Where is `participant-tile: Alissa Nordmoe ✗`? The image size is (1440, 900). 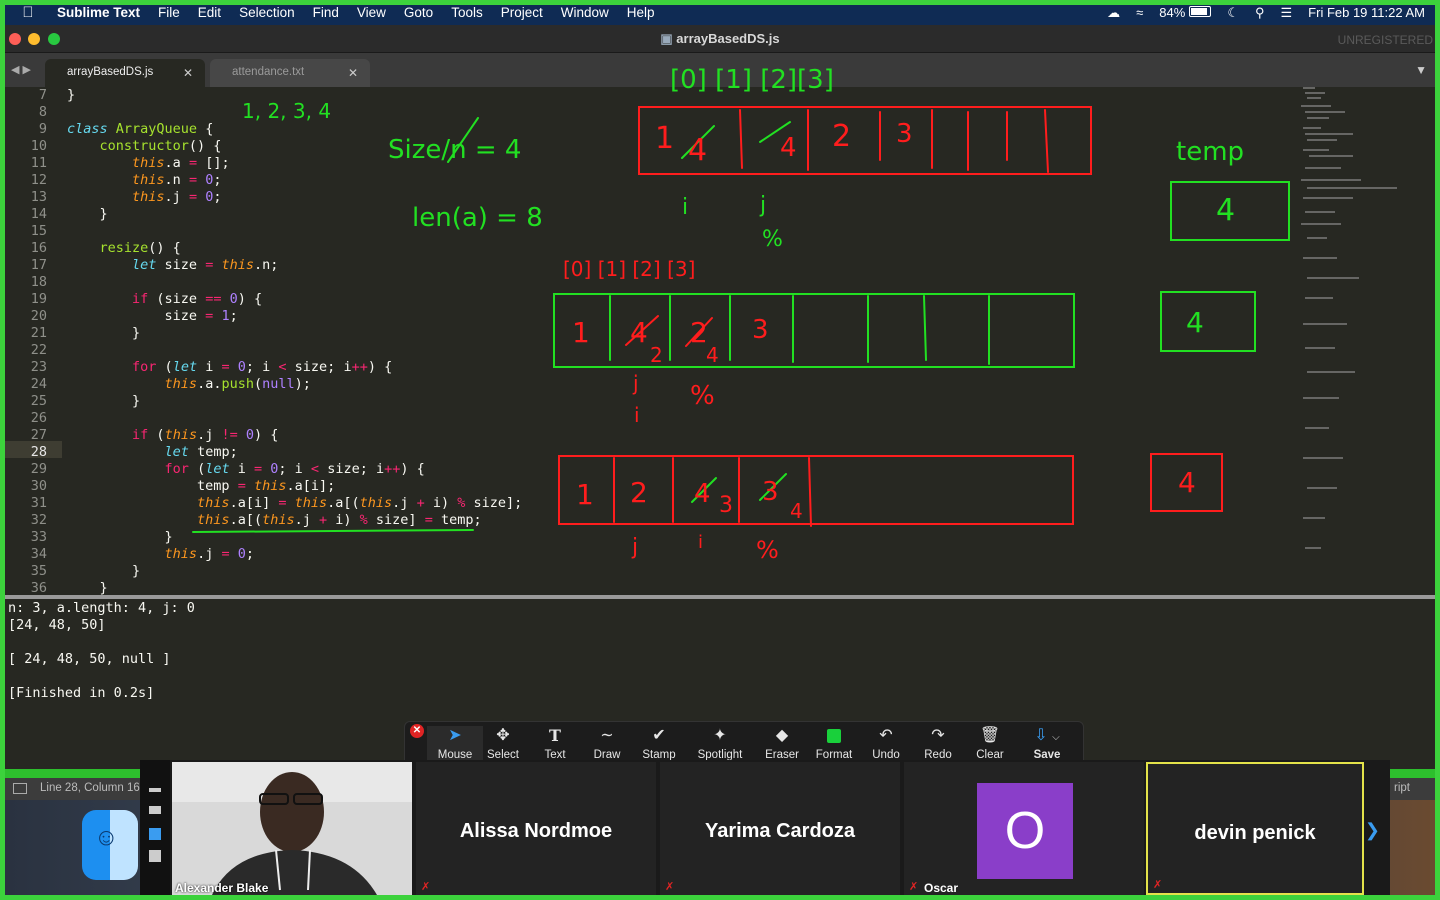
participant-tile: Alissa Nordmoe ✗ is located at coordinates (536, 828).